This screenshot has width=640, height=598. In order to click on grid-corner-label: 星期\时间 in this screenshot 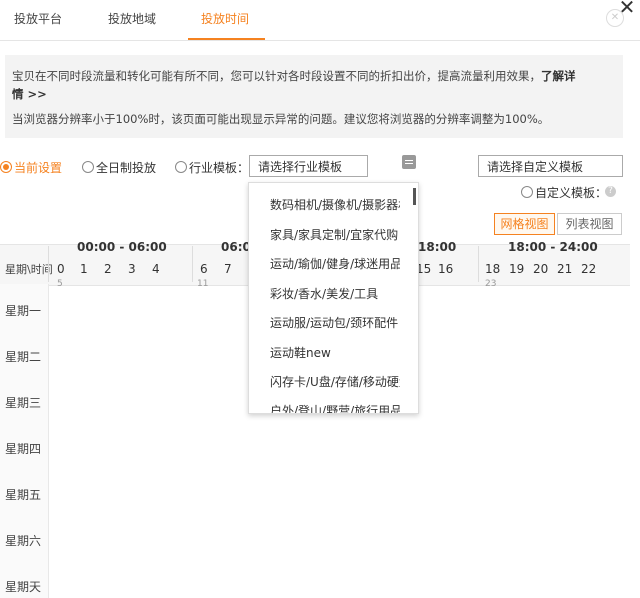, I will do `click(29, 269)`.